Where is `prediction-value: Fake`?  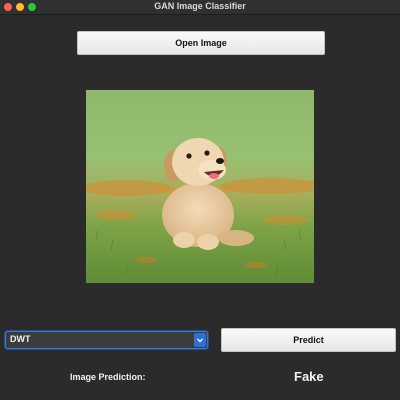
prediction-value: Fake is located at coordinates (309, 376).